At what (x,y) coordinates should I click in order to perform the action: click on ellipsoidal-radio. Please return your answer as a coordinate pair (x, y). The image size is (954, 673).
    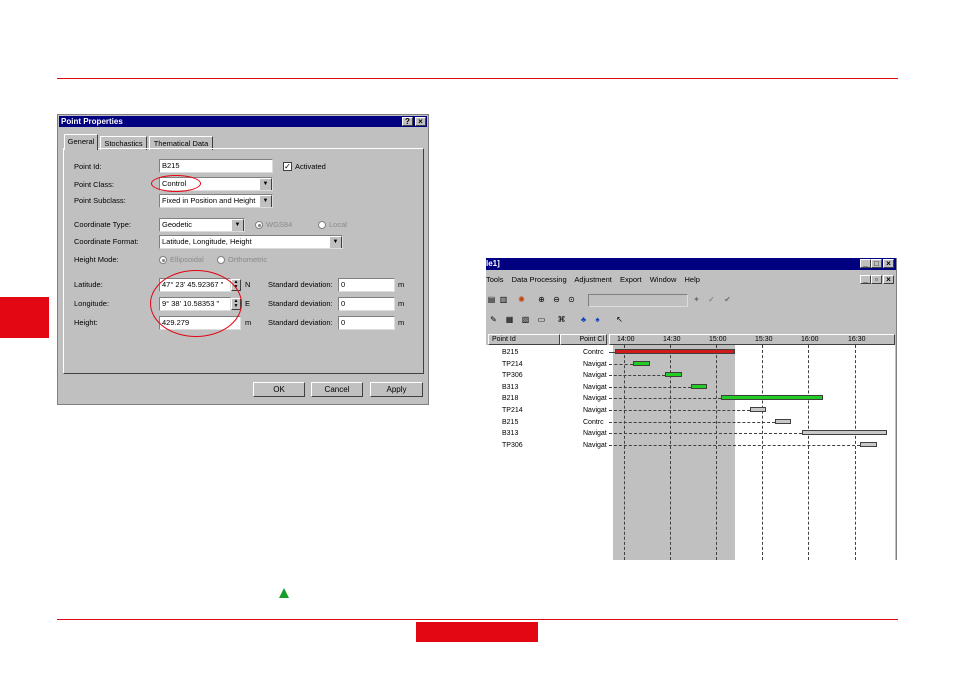
    Looking at the image, I should click on (163, 260).